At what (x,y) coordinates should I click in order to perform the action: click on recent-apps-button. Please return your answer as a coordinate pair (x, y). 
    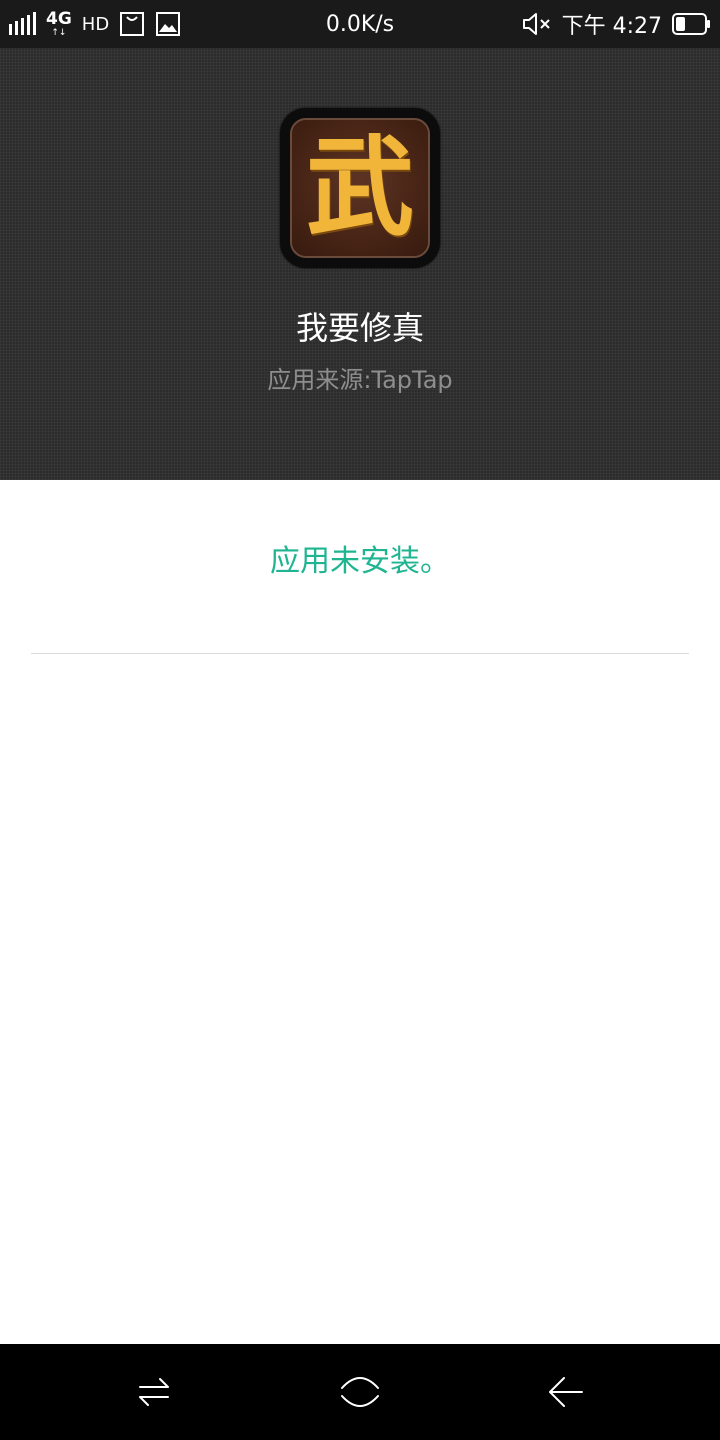
    Looking at the image, I should click on (154, 1392).